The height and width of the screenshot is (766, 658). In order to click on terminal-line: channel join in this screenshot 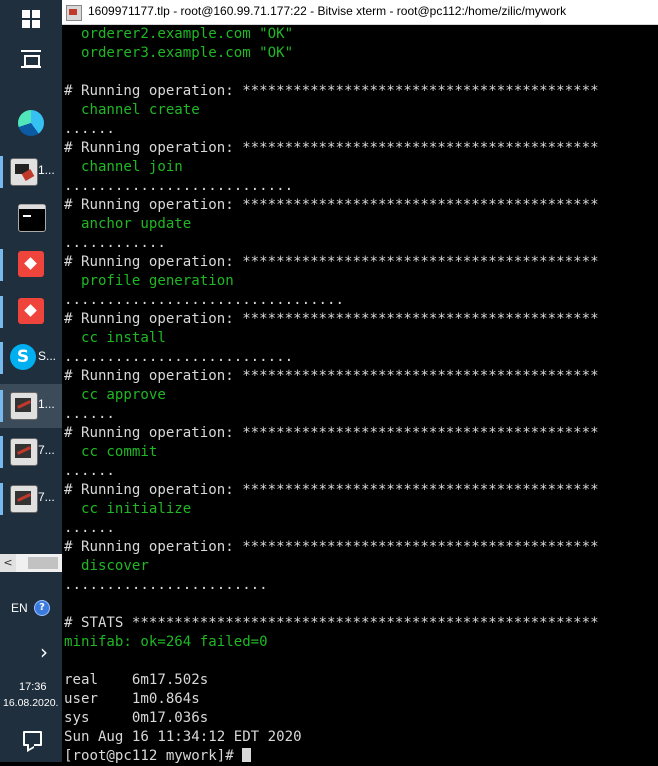, I will do `click(123, 167)`.